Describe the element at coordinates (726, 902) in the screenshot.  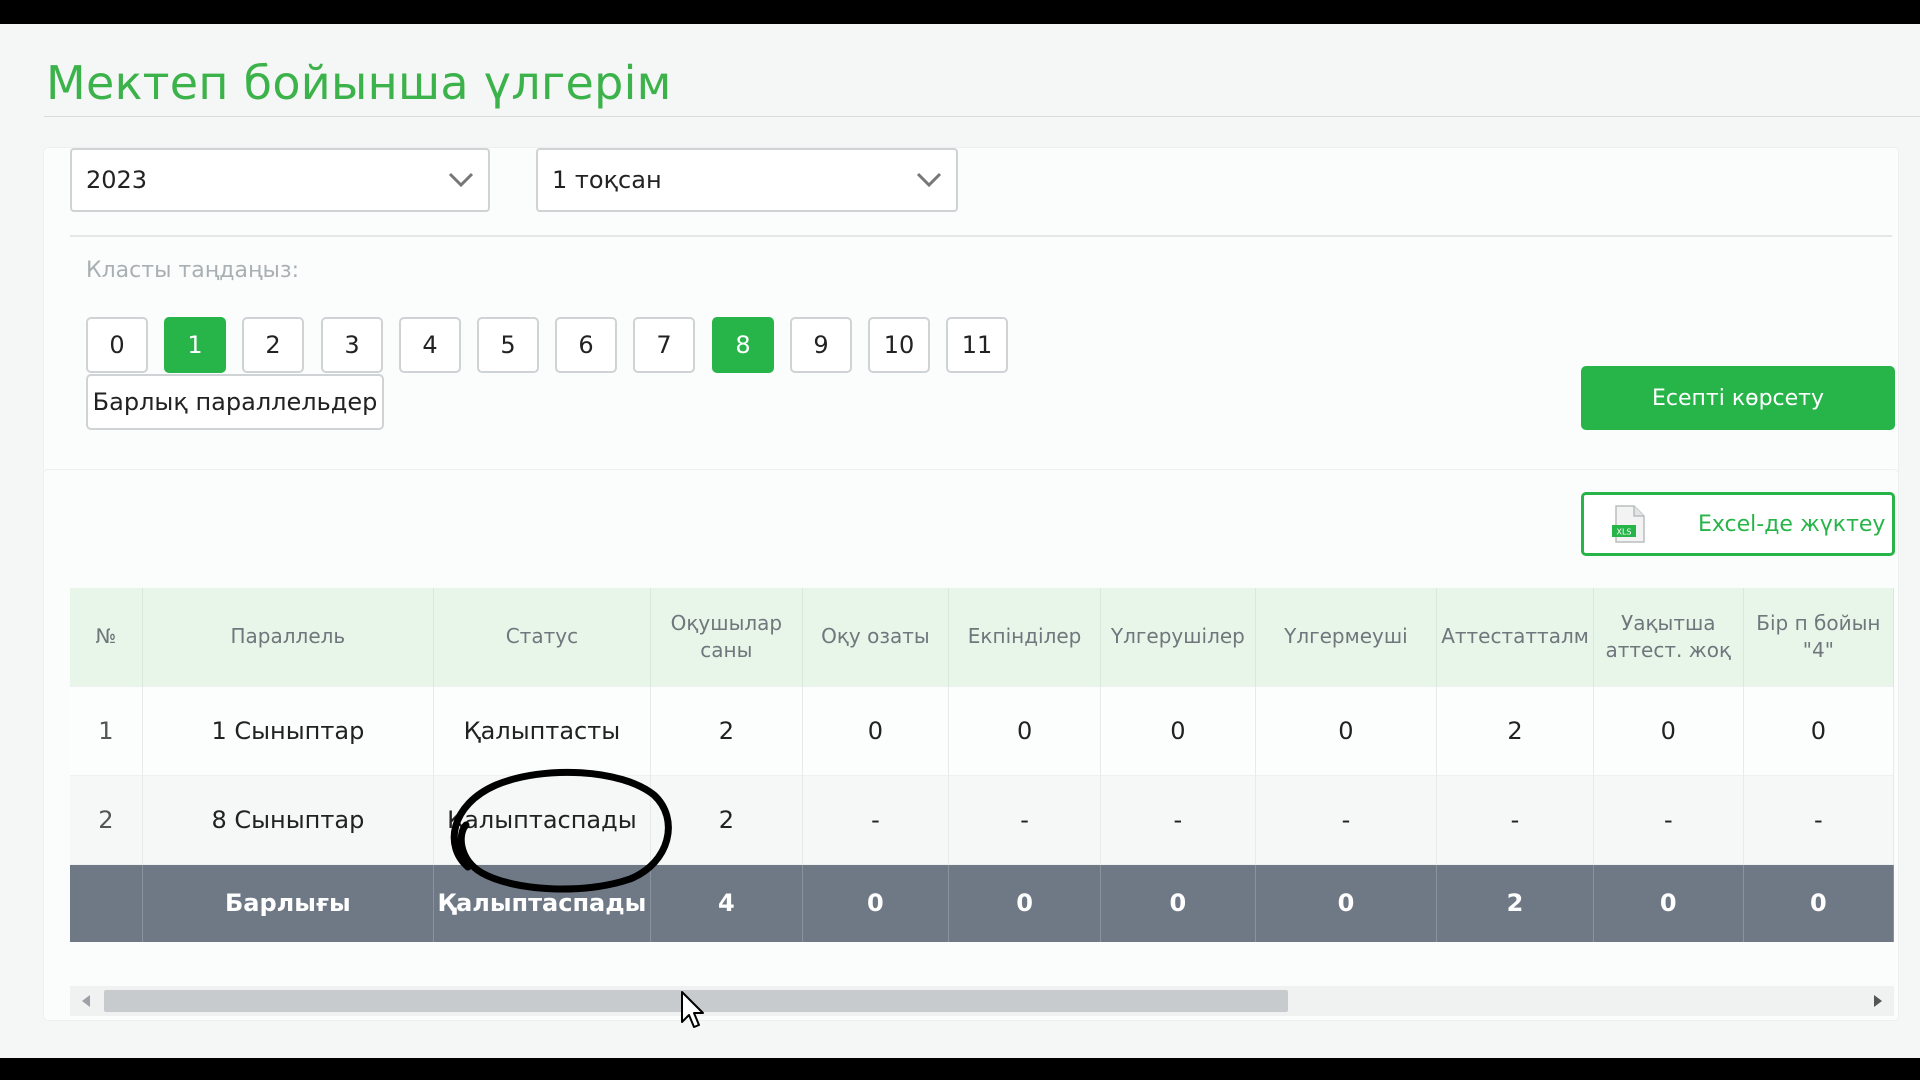
I see `total-cell: 4` at that location.